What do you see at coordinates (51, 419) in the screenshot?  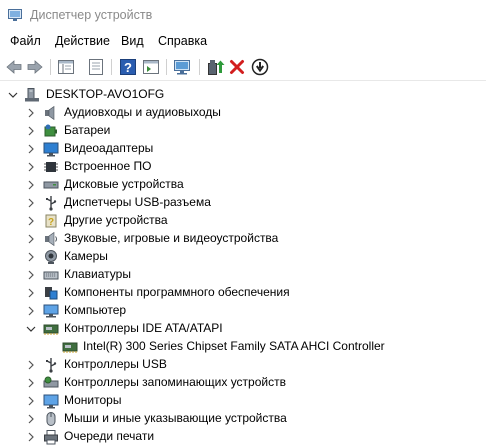 I see `mouse-icon` at bounding box center [51, 419].